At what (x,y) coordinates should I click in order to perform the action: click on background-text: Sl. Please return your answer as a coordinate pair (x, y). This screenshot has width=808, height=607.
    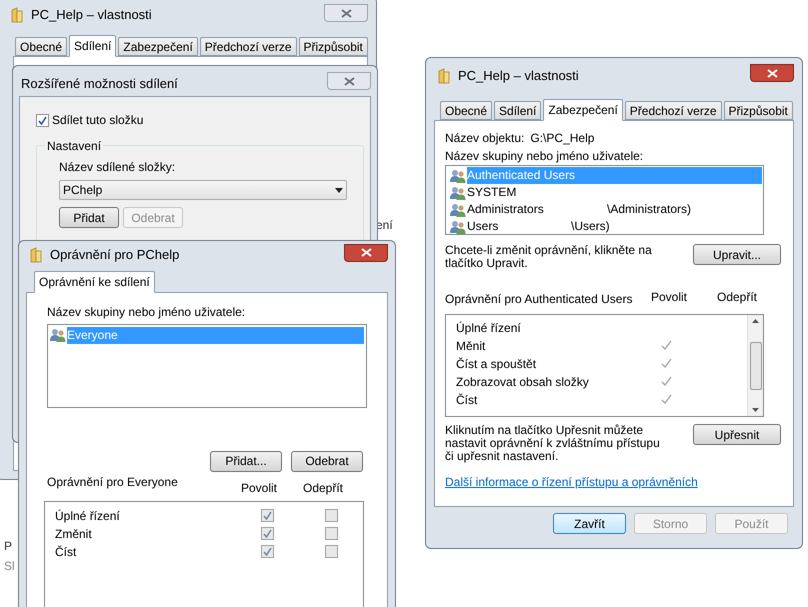
    Looking at the image, I should click on (9, 566).